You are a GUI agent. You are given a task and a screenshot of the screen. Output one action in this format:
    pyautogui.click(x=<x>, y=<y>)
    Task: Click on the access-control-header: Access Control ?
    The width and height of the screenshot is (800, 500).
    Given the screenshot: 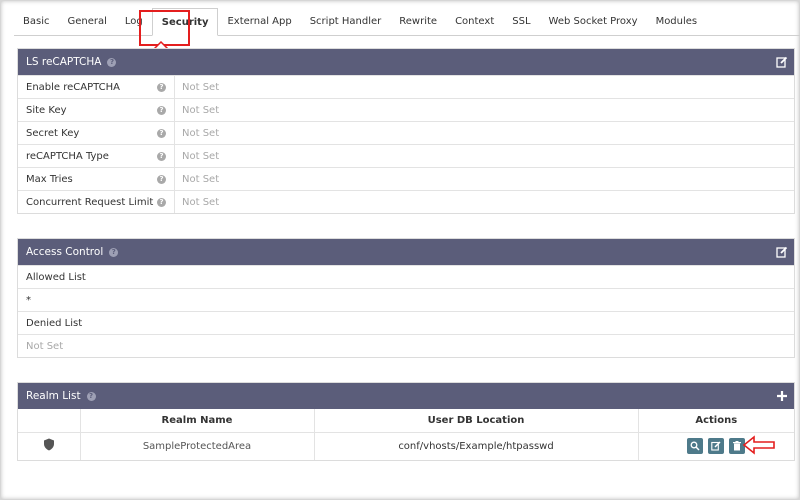 What is the action you would take?
    pyautogui.click(x=406, y=252)
    